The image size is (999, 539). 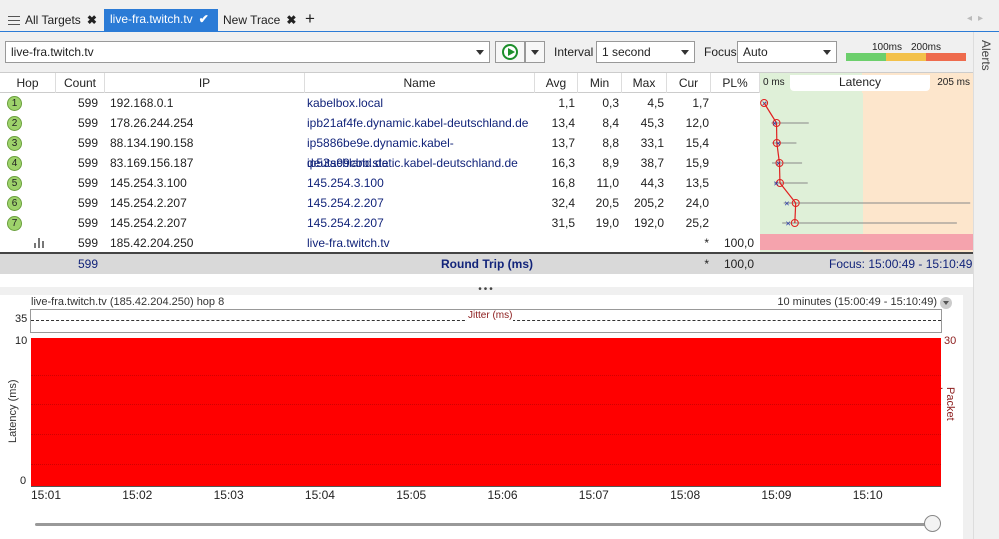 I want to click on panel-splitter: •••, so click(x=486, y=290).